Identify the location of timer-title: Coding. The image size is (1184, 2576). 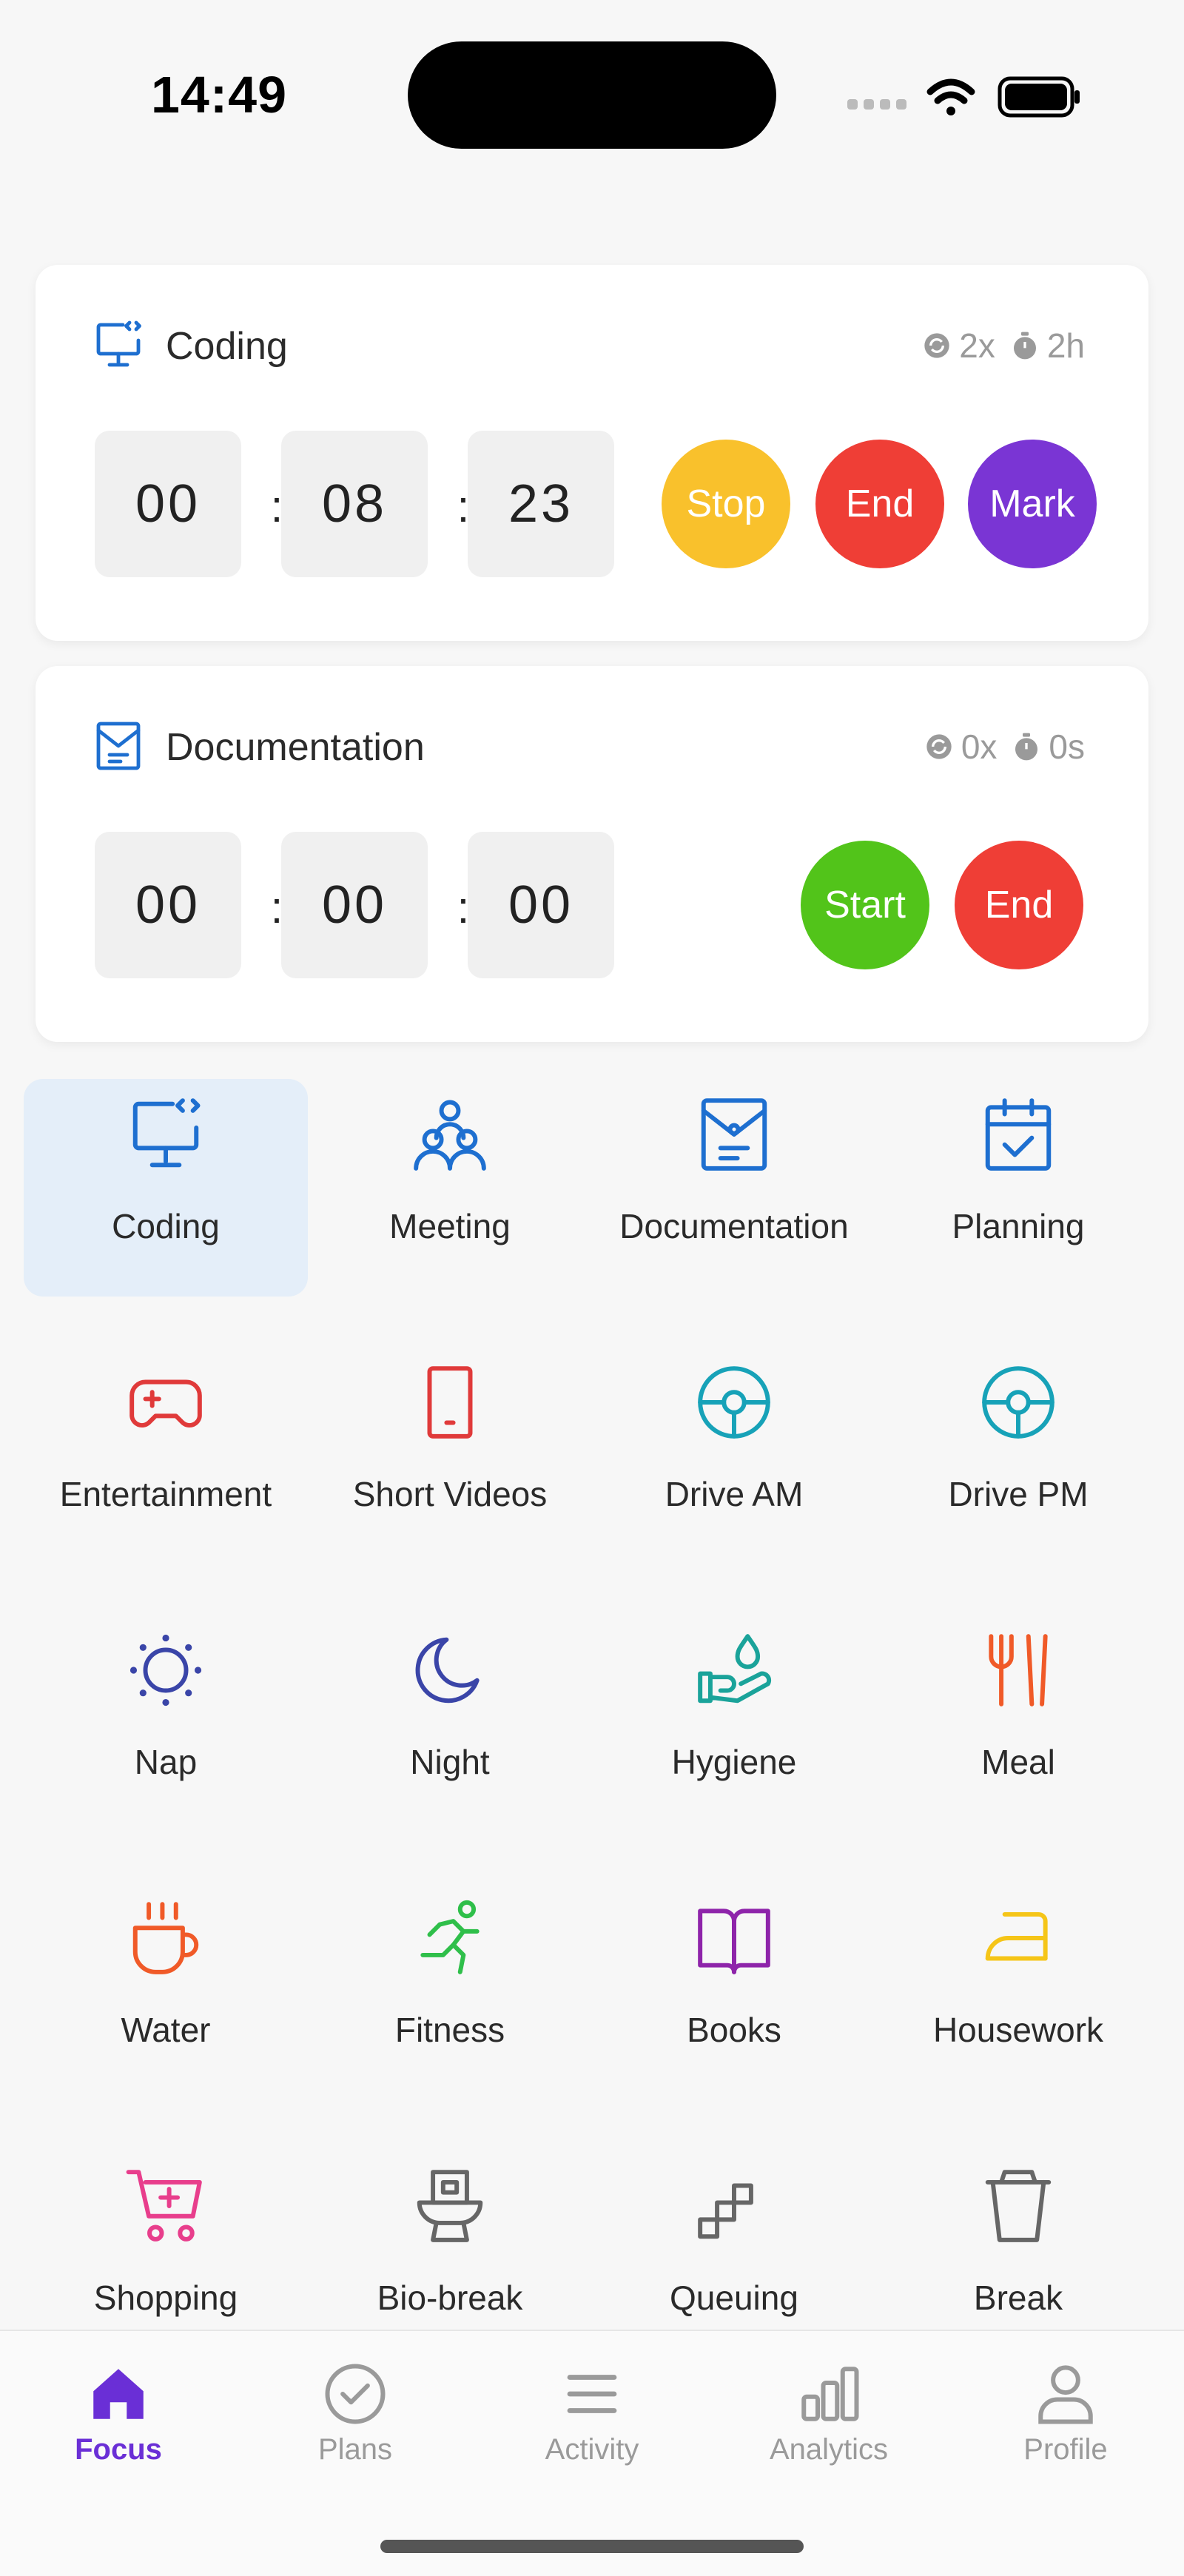
(227, 346).